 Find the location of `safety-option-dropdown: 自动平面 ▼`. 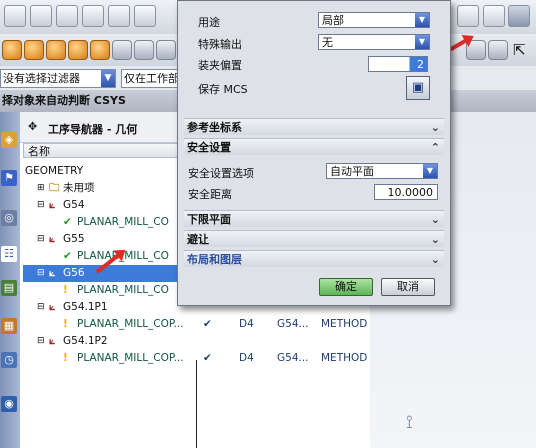

safety-option-dropdown: 自动平面 ▼ is located at coordinates (382, 171).